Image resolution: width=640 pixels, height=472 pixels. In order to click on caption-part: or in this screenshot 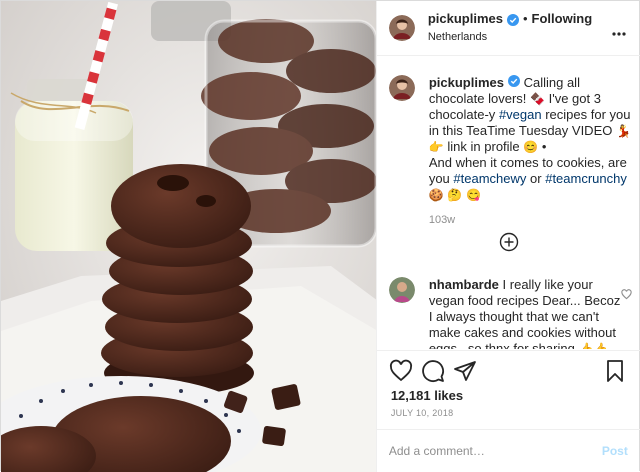, I will do `click(536, 178)`.